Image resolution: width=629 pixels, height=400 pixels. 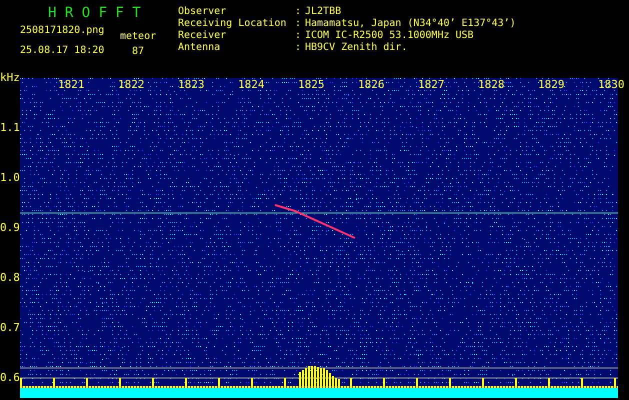 What do you see at coordinates (63, 51) in the screenshot?
I see `date-time: 25.08.17 18:20` at bounding box center [63, 51].